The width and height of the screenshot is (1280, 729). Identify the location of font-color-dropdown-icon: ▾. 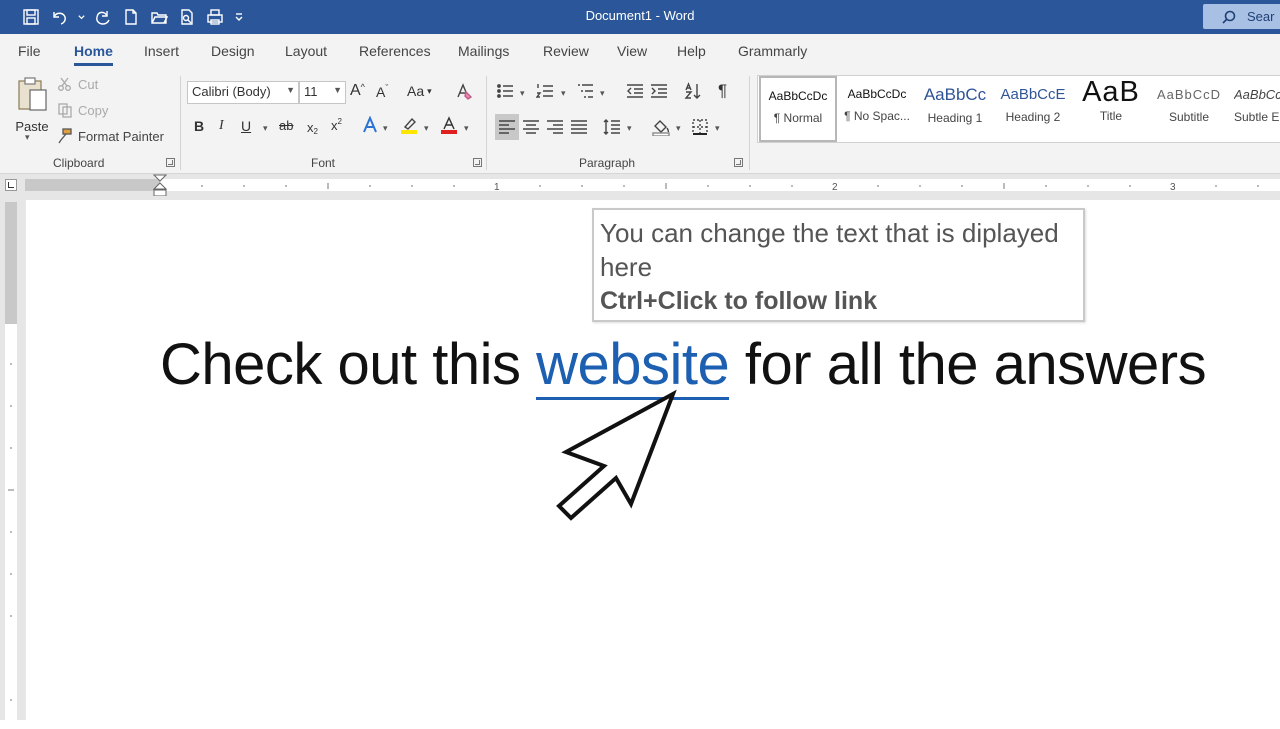
(466, 128).